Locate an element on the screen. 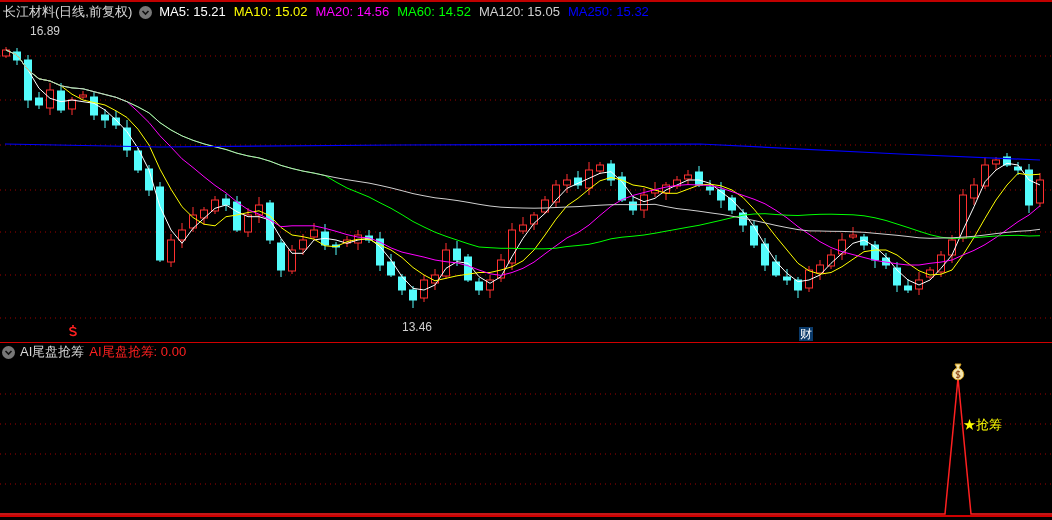  moving-average-value: MA10: 15.02 is located at coordinates (270, 12).